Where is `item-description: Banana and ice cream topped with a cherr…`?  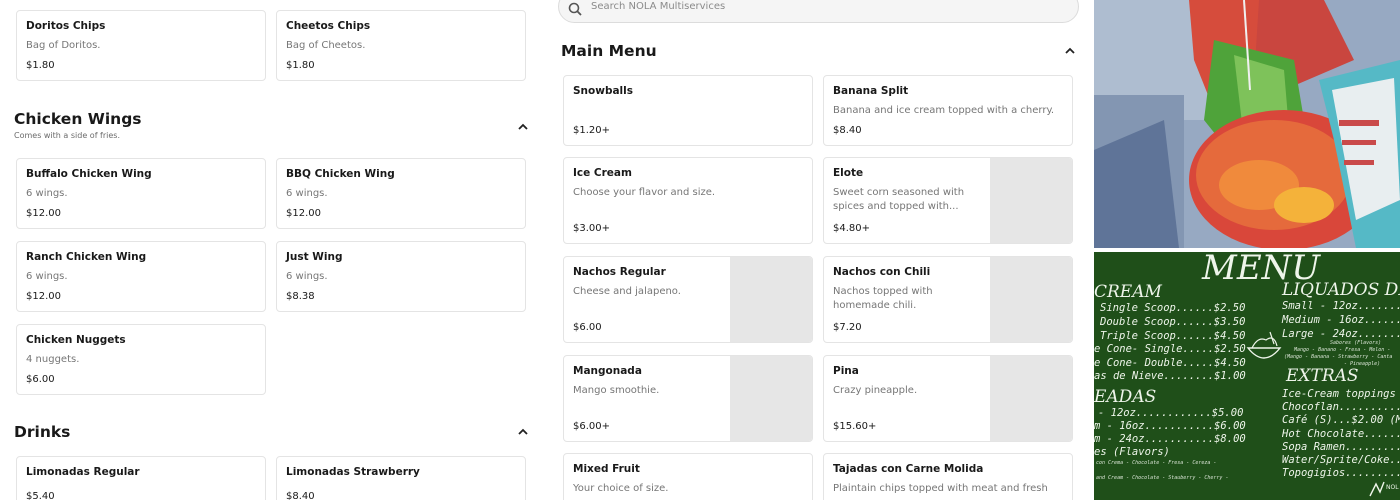
item-description: Banana and ice cream topped with a cherr… is located at coordinates (944, 110).